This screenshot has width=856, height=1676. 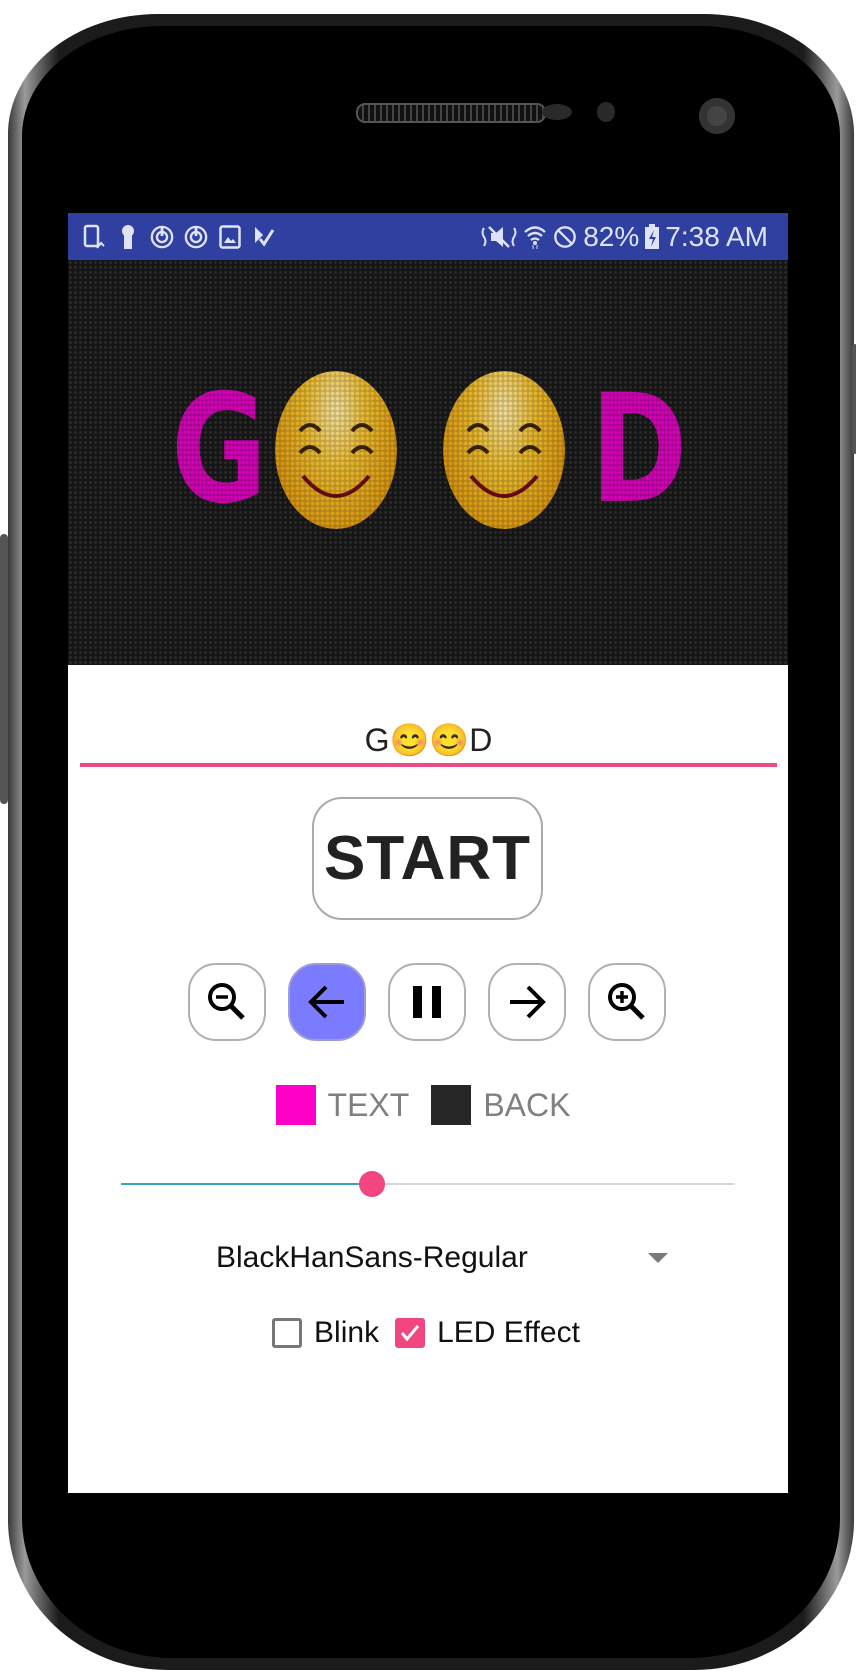 What do you see at coordinates (428, 236) in the screenshot?
I see `status-bar: 82% 7:38 AM` at bounding box center [428, 236].